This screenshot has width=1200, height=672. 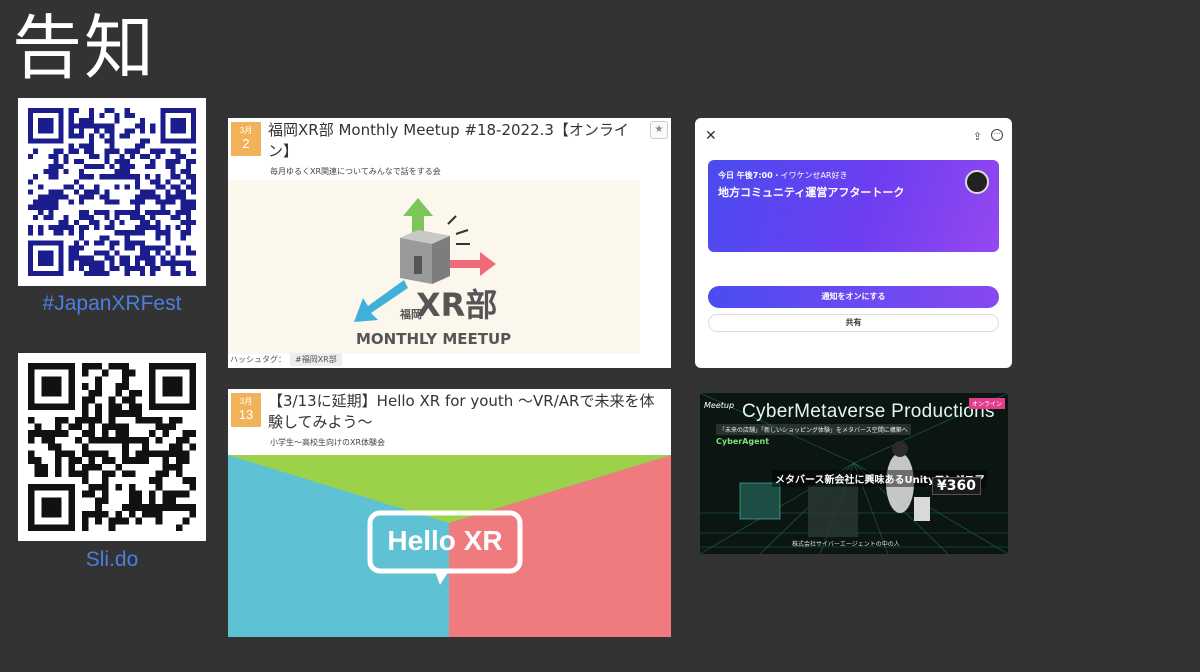 I want to click on event-title: 福岡XR部 Monthly Meetup #18-2022.3【オンライン】, so click(x=457, y=141).